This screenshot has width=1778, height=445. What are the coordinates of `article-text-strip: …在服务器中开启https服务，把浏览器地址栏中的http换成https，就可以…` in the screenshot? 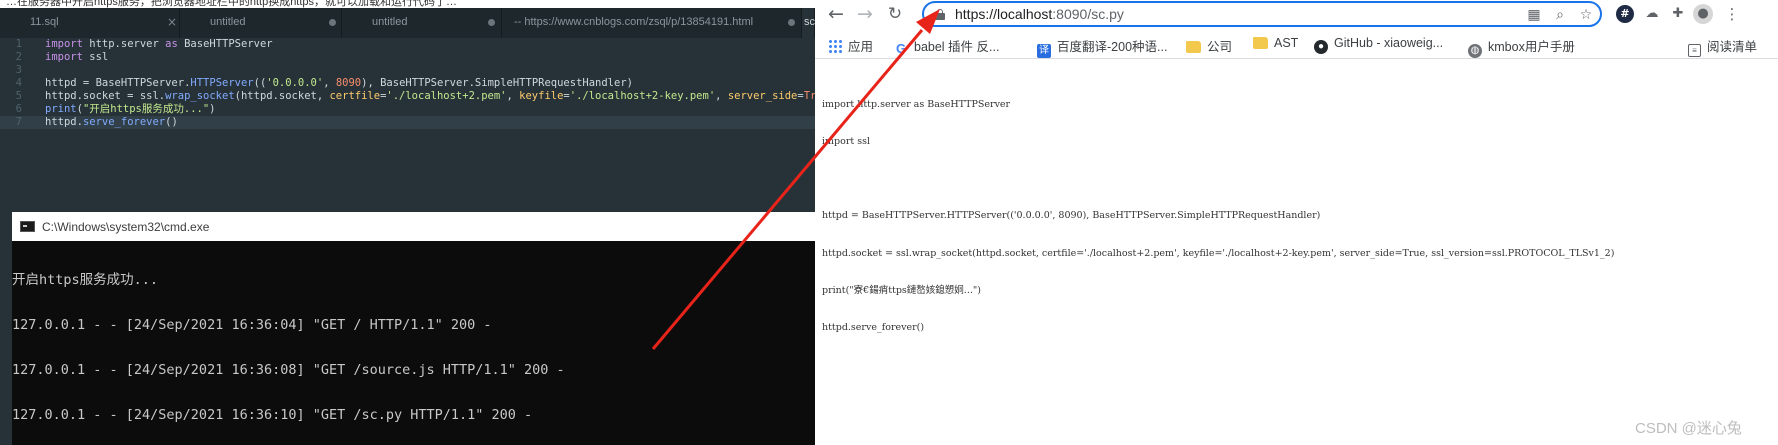 It's located at (407, 4).